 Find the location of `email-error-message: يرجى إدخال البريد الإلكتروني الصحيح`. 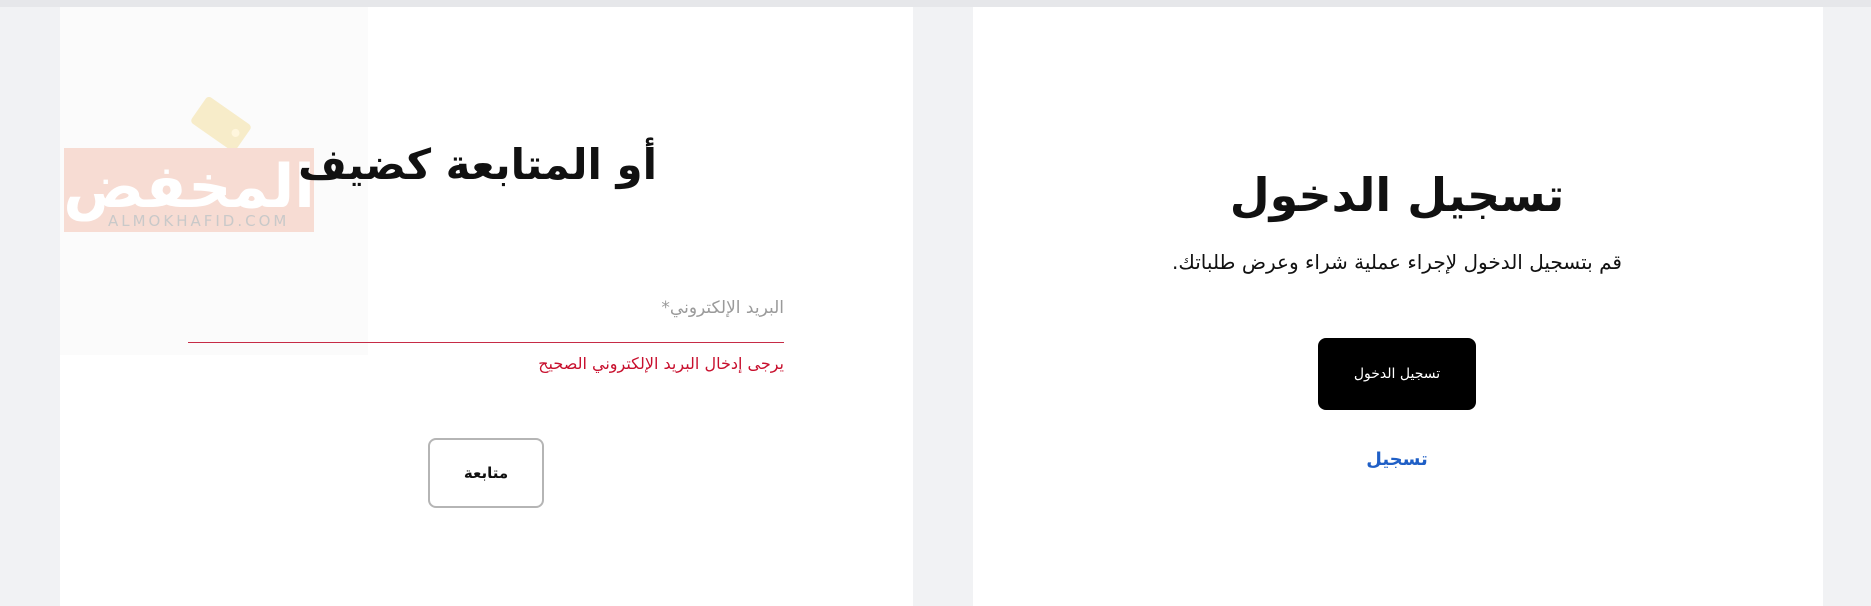

email-error-message: يرجى إدخال البريد الإلكتروني الصحيح is located at coordinates (661, 363).